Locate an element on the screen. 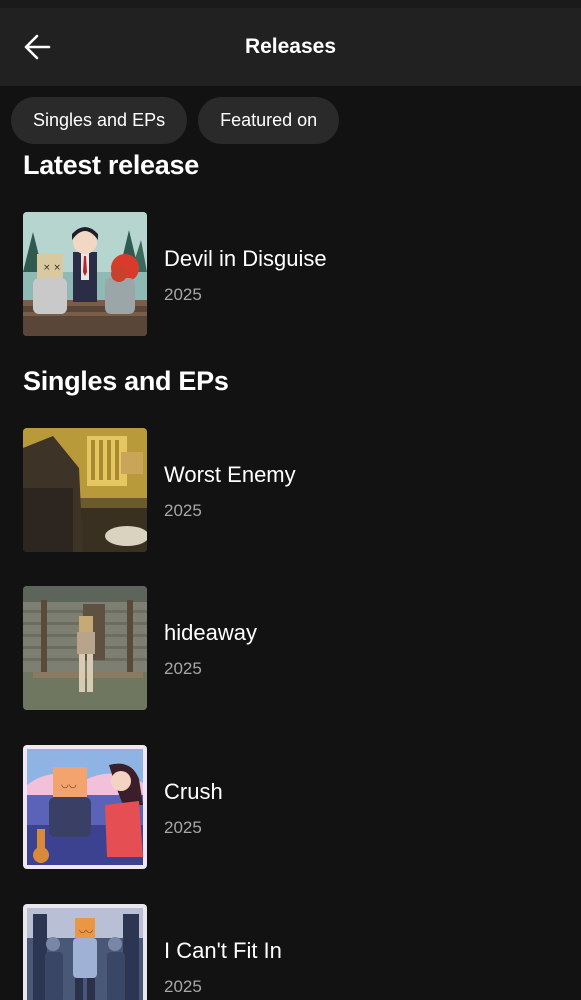 The height and width of the screenshot is (1000, 581). top-app-bar: Releases is located at coordinates (290, 47).